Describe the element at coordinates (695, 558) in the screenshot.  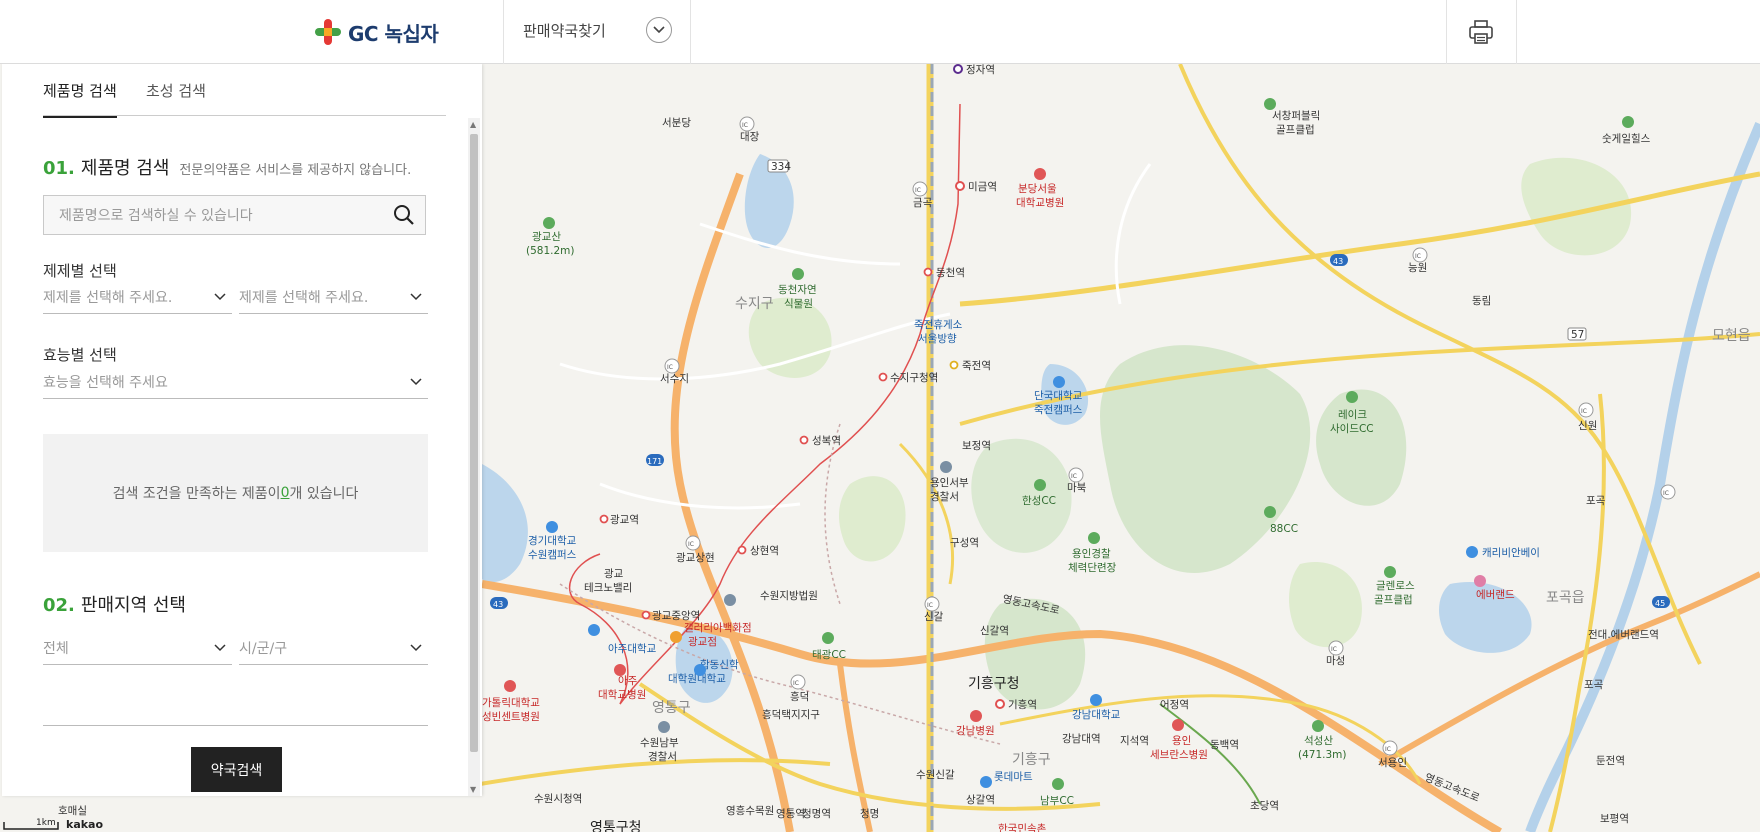
I see `map-label: 광교상현` at that location.